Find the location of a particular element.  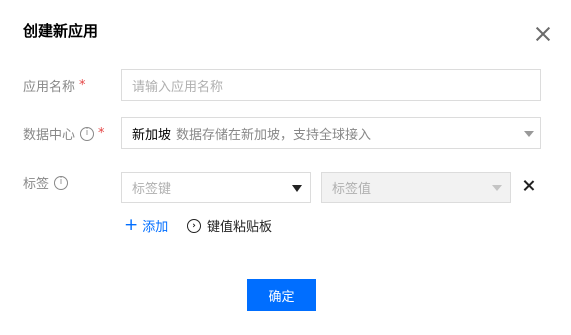

tag-key-select: 标签键 is located at coordinates (216, 187).